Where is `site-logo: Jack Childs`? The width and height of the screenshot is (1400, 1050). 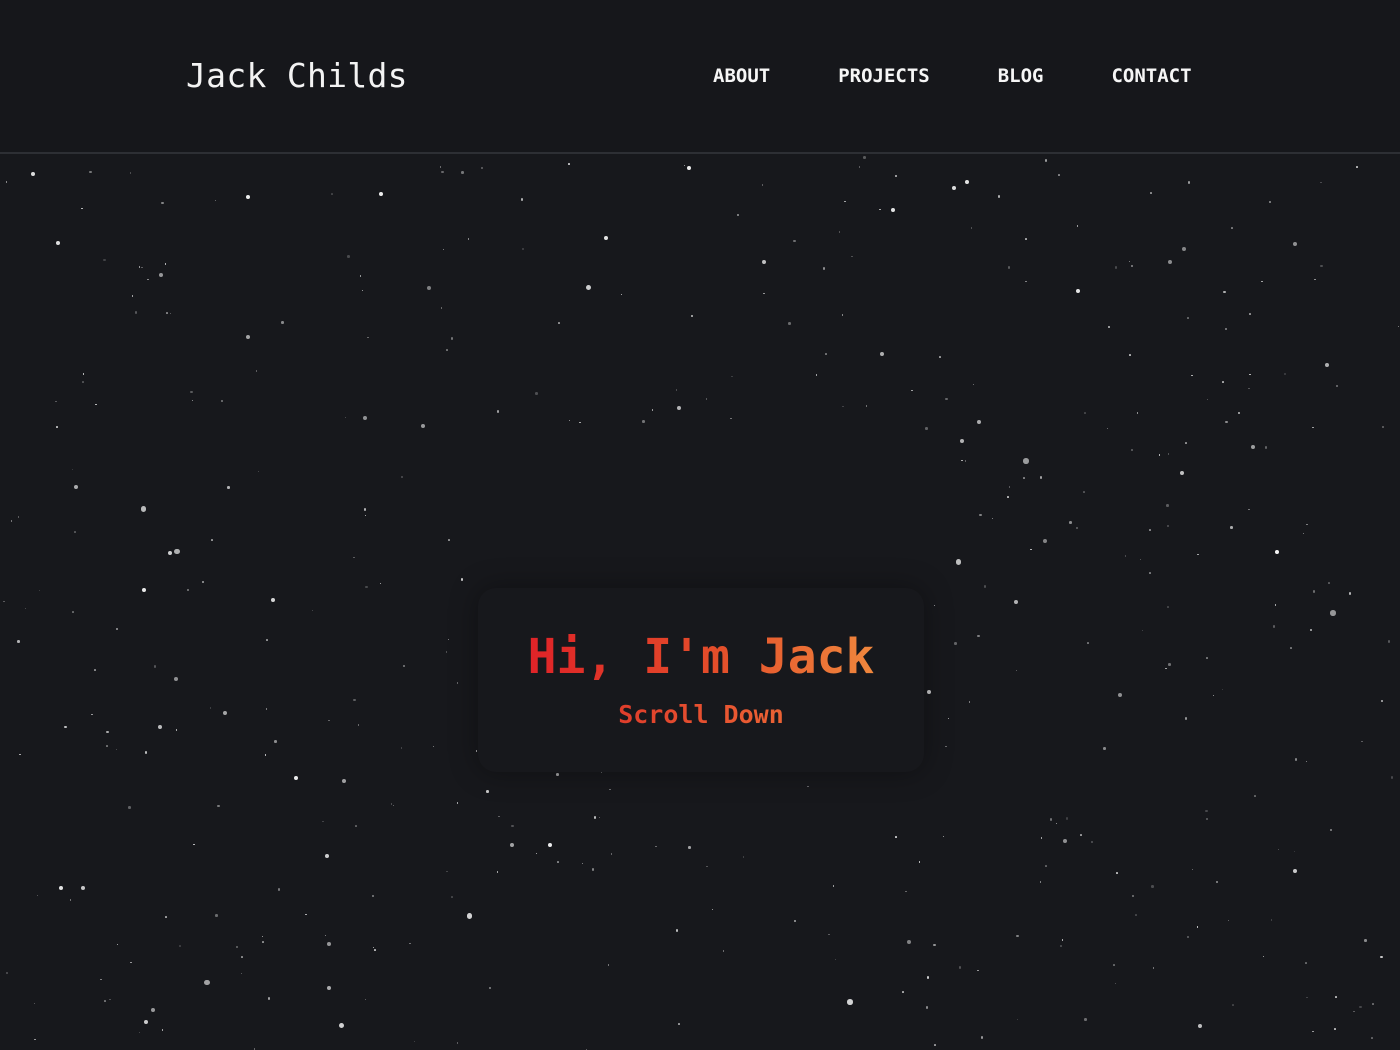 site-logo: Jack Childs is located at coordinates (297, 76).